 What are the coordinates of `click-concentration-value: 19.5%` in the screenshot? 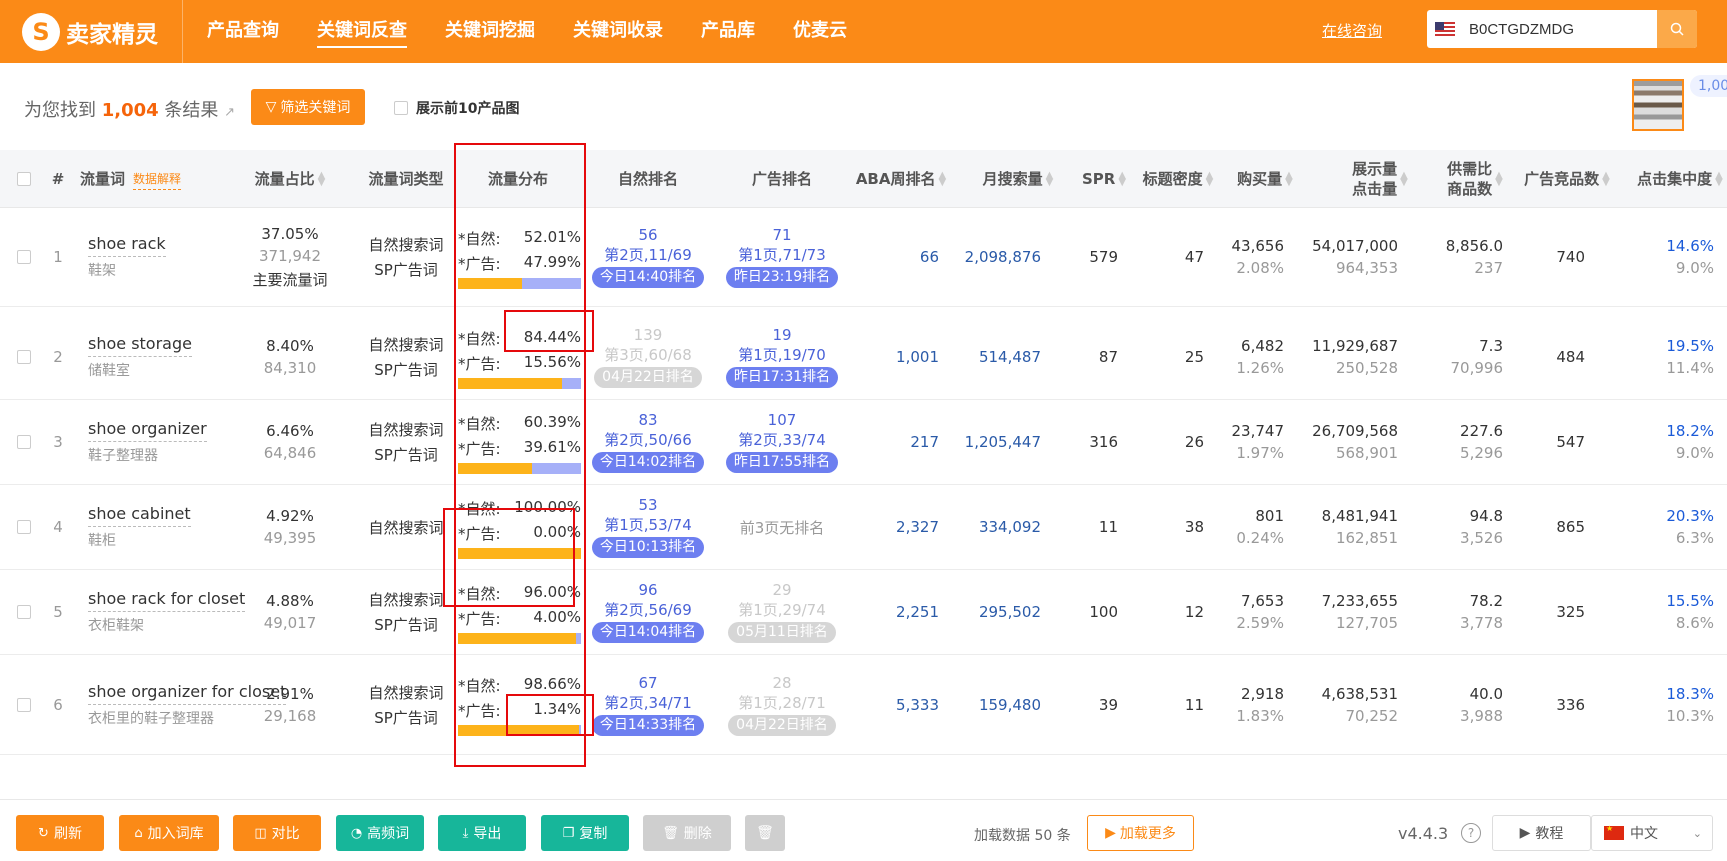 It's located at (1690, 346).